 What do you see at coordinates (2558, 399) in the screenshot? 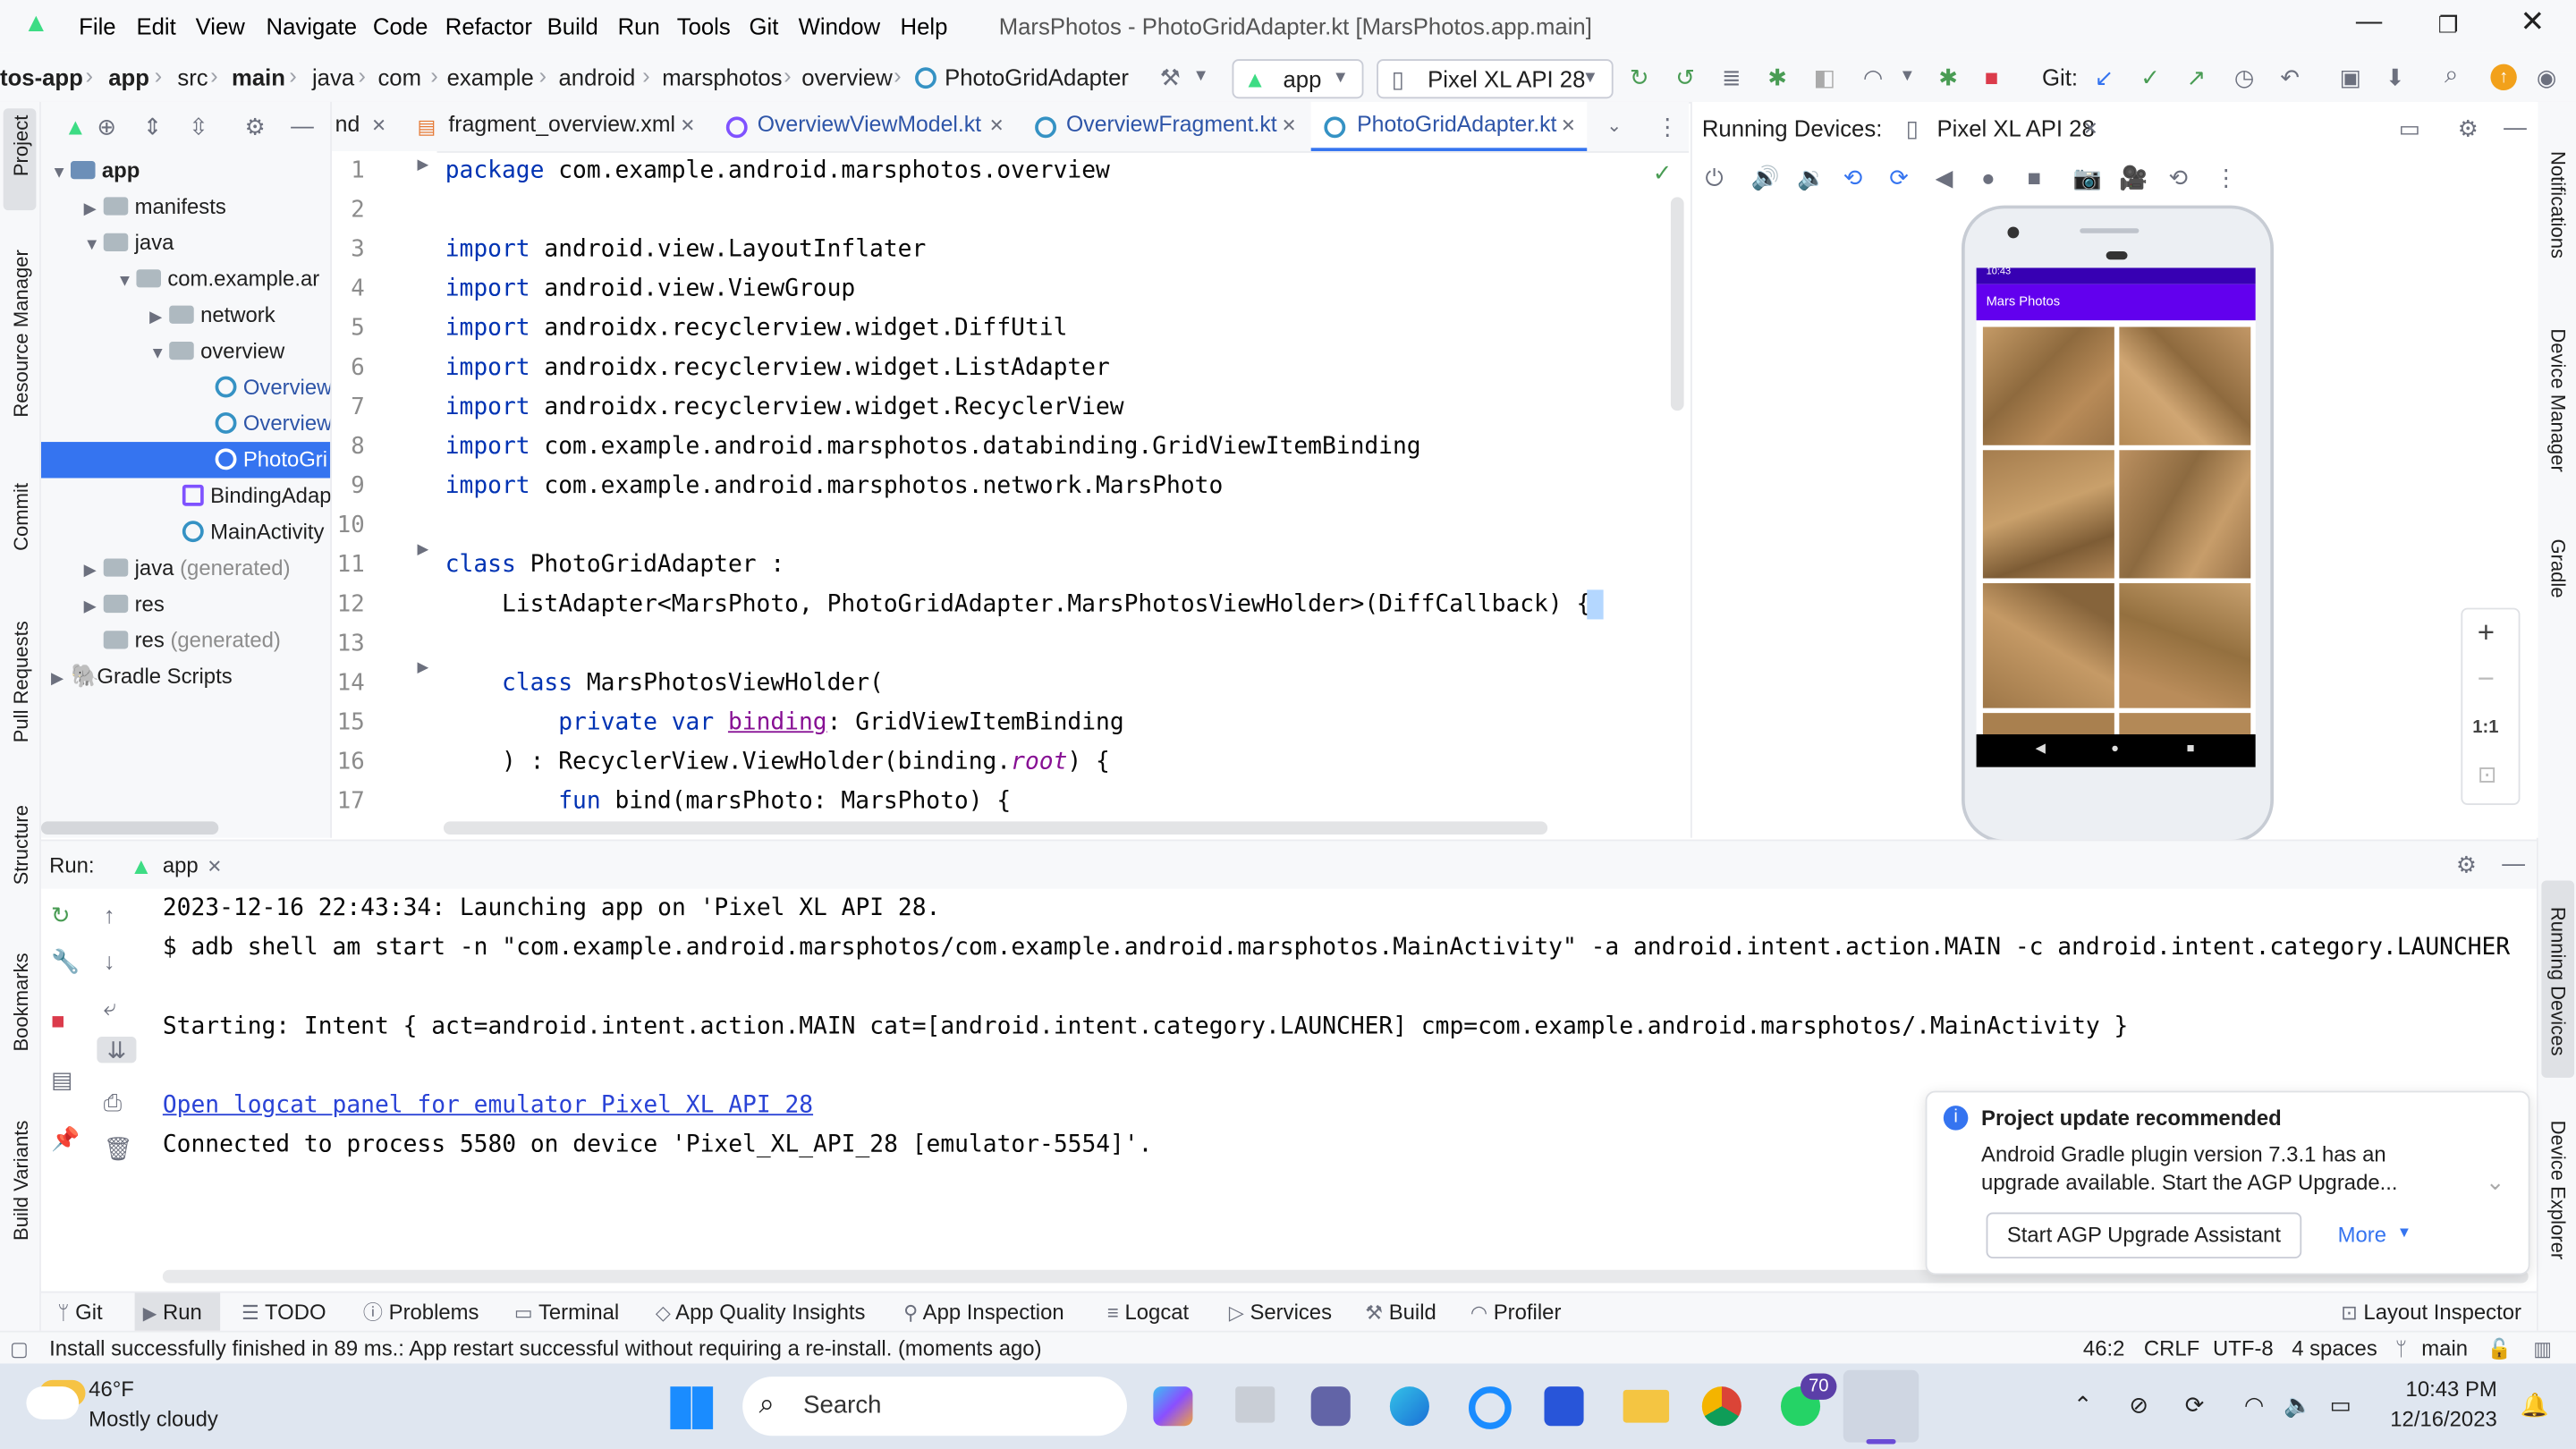
I see `stripe-device-manager: Device Manager` at bounding box center [2558, 399].